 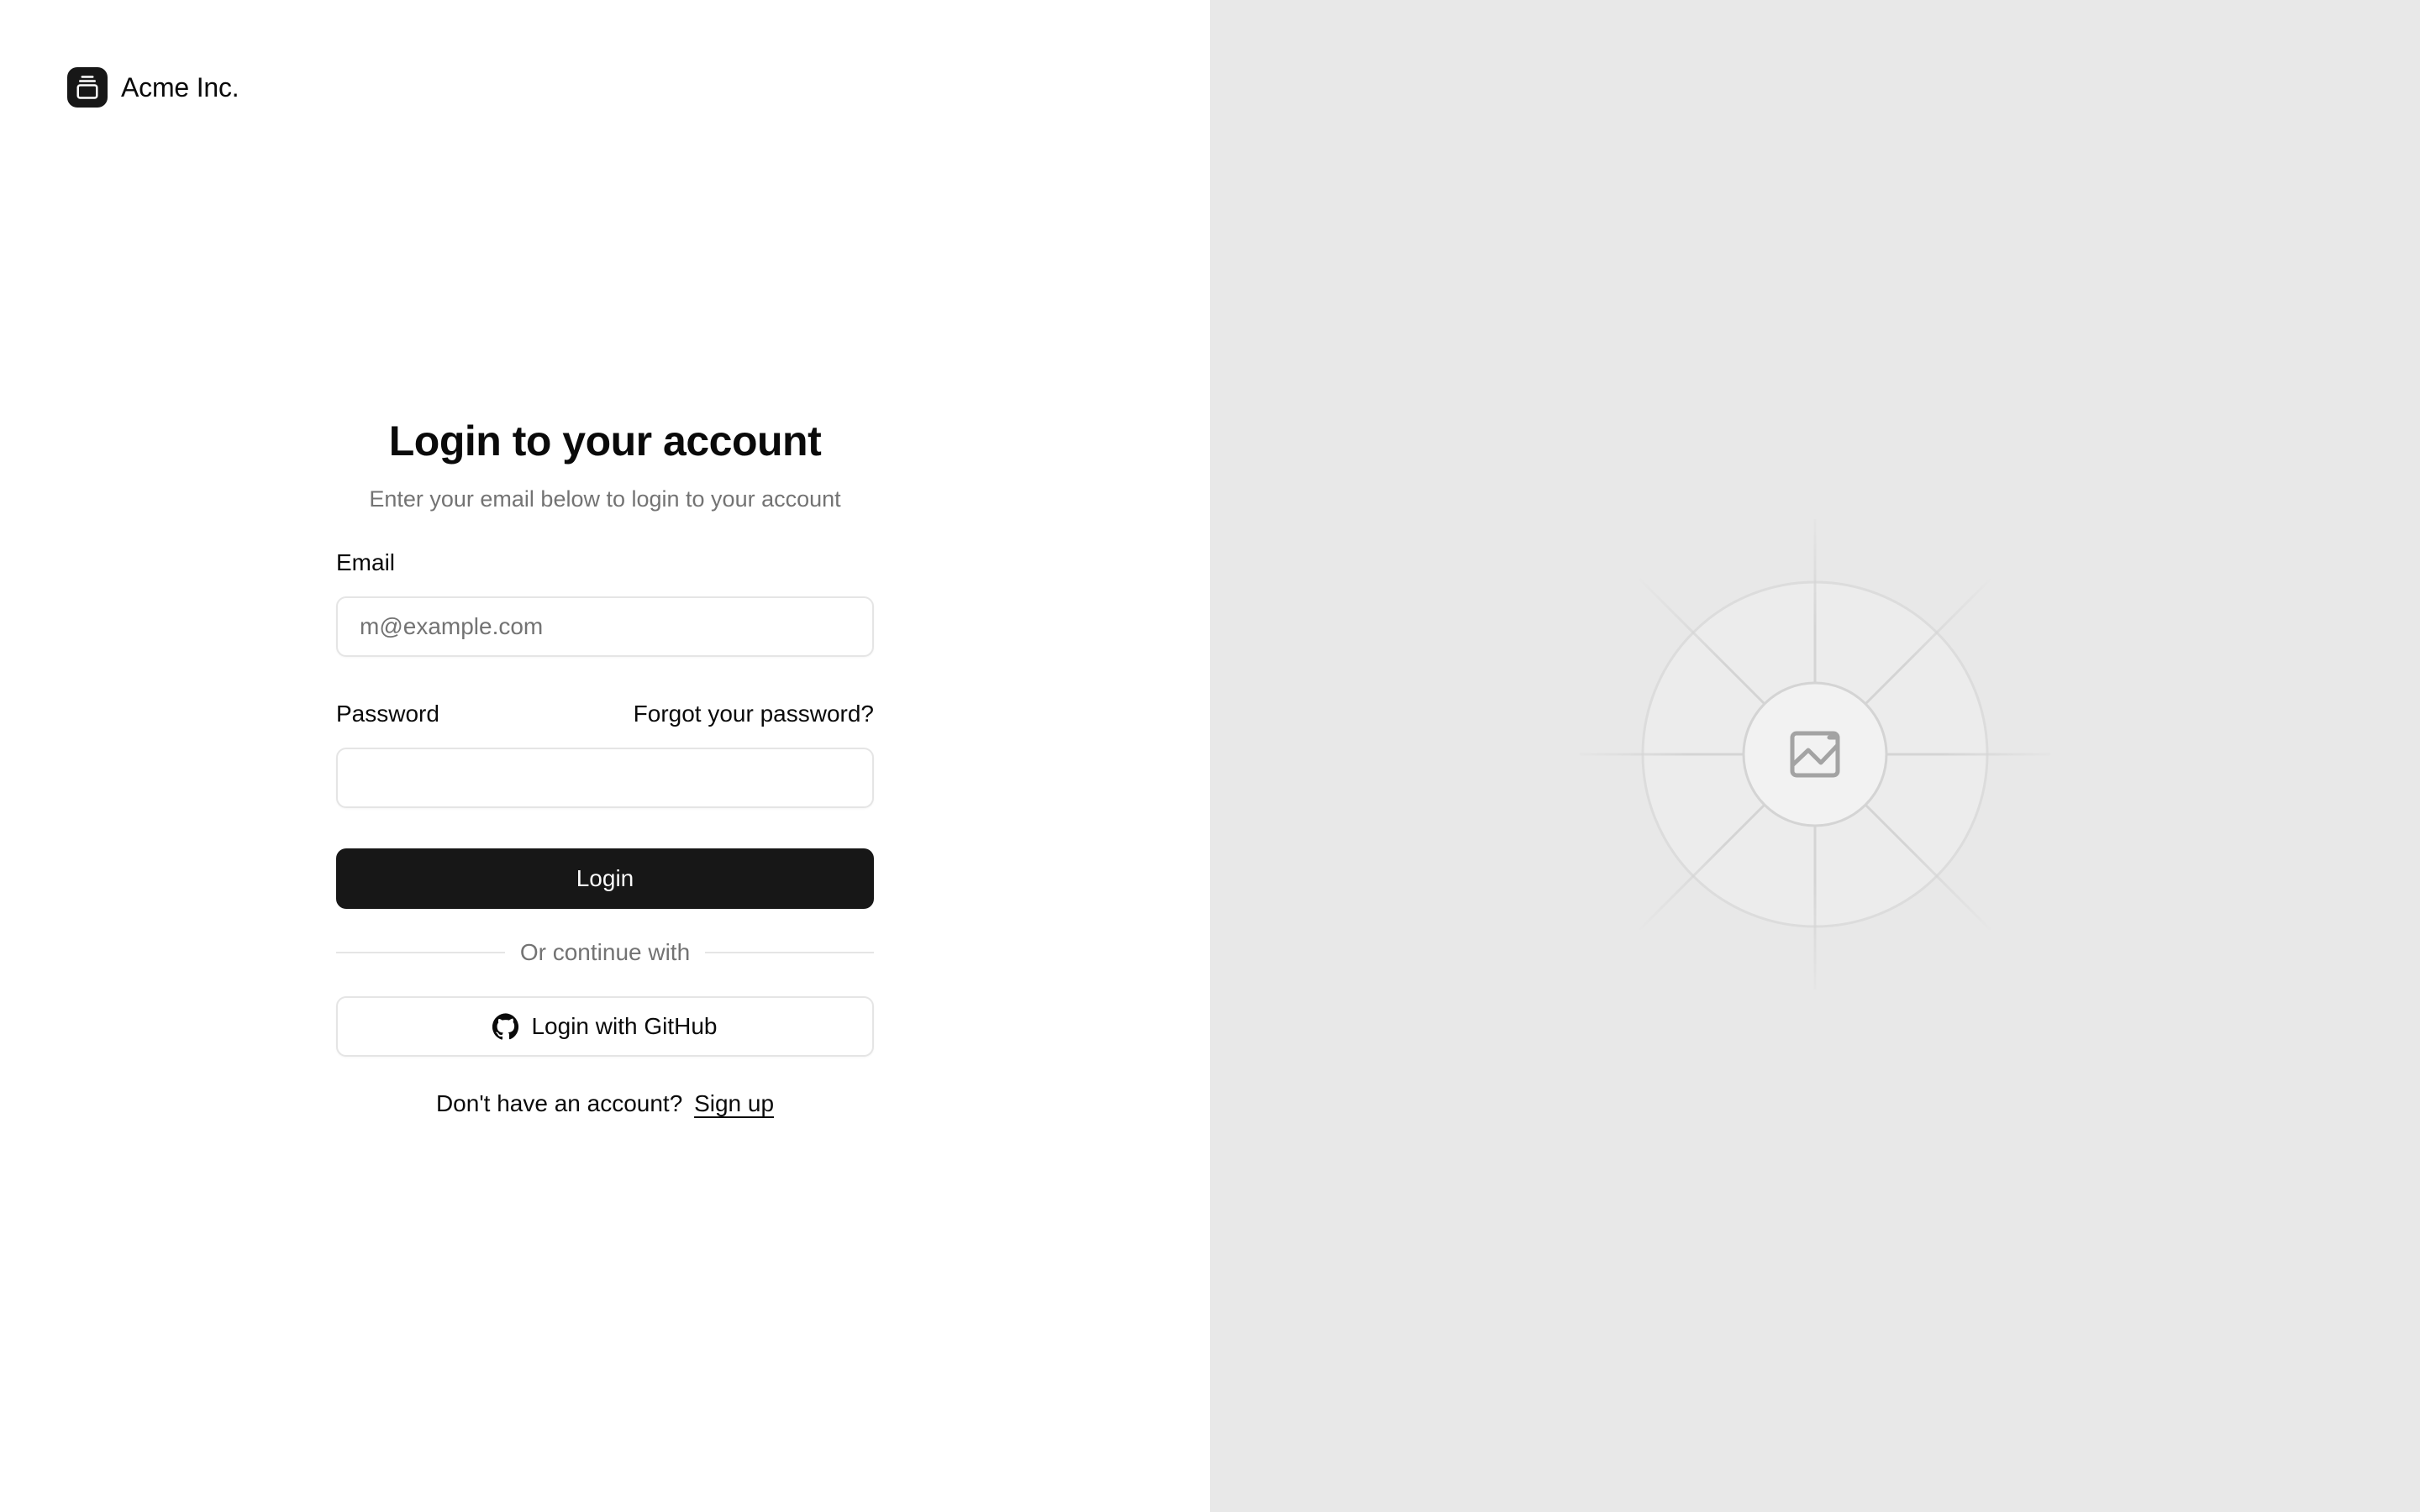 I want to click on email-field, so click(x=605, y=626).